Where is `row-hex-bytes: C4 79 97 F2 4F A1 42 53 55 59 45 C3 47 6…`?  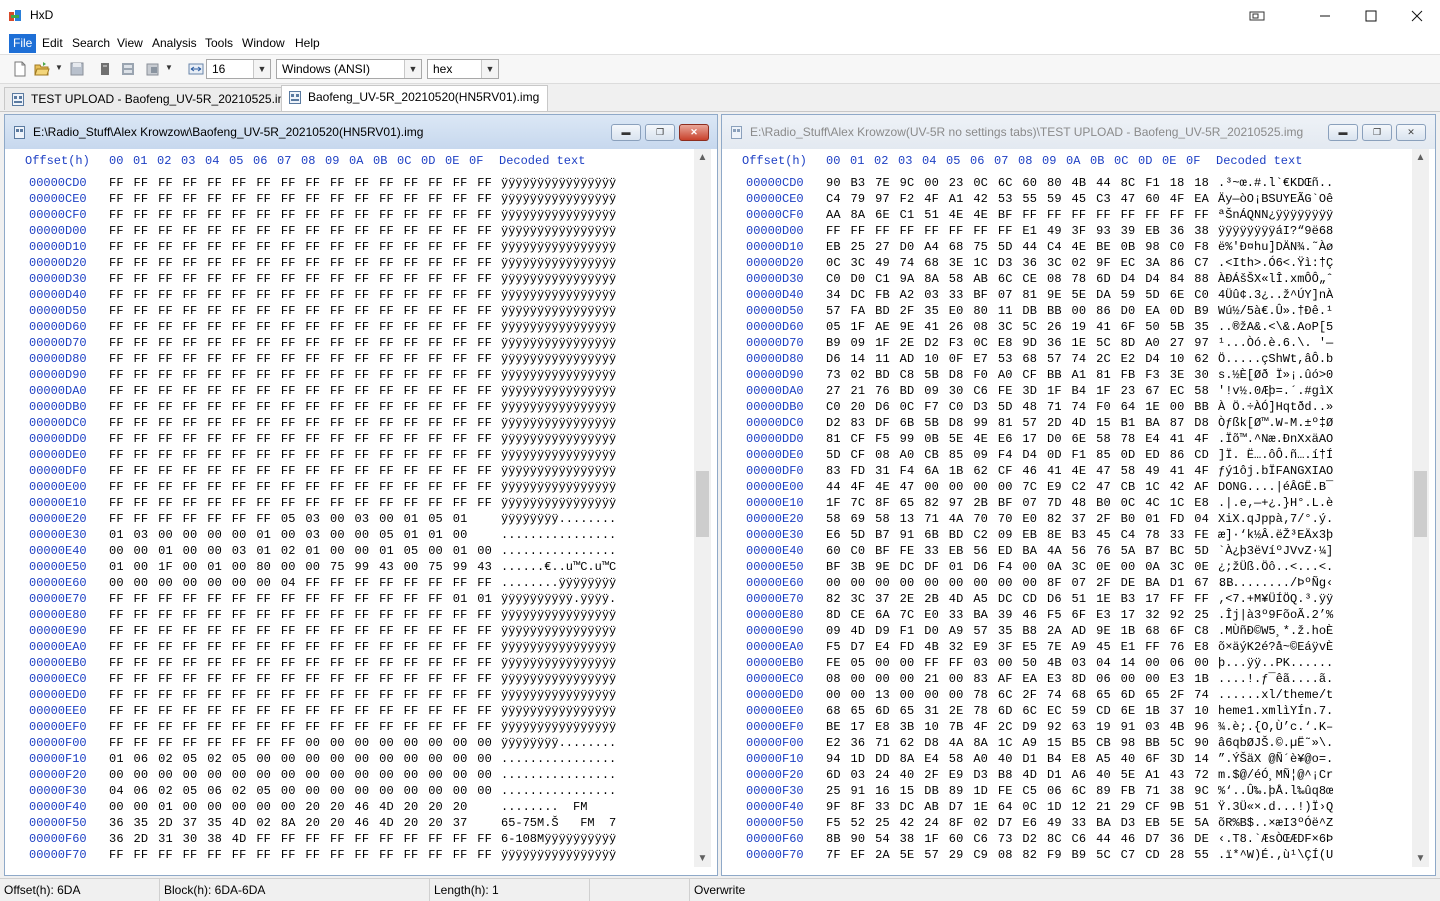 row-hex-bytes: C4 79 97 F2 4F A1 42 53 55 59 45 C3 47 6… is located at coordinates (1017, 199).